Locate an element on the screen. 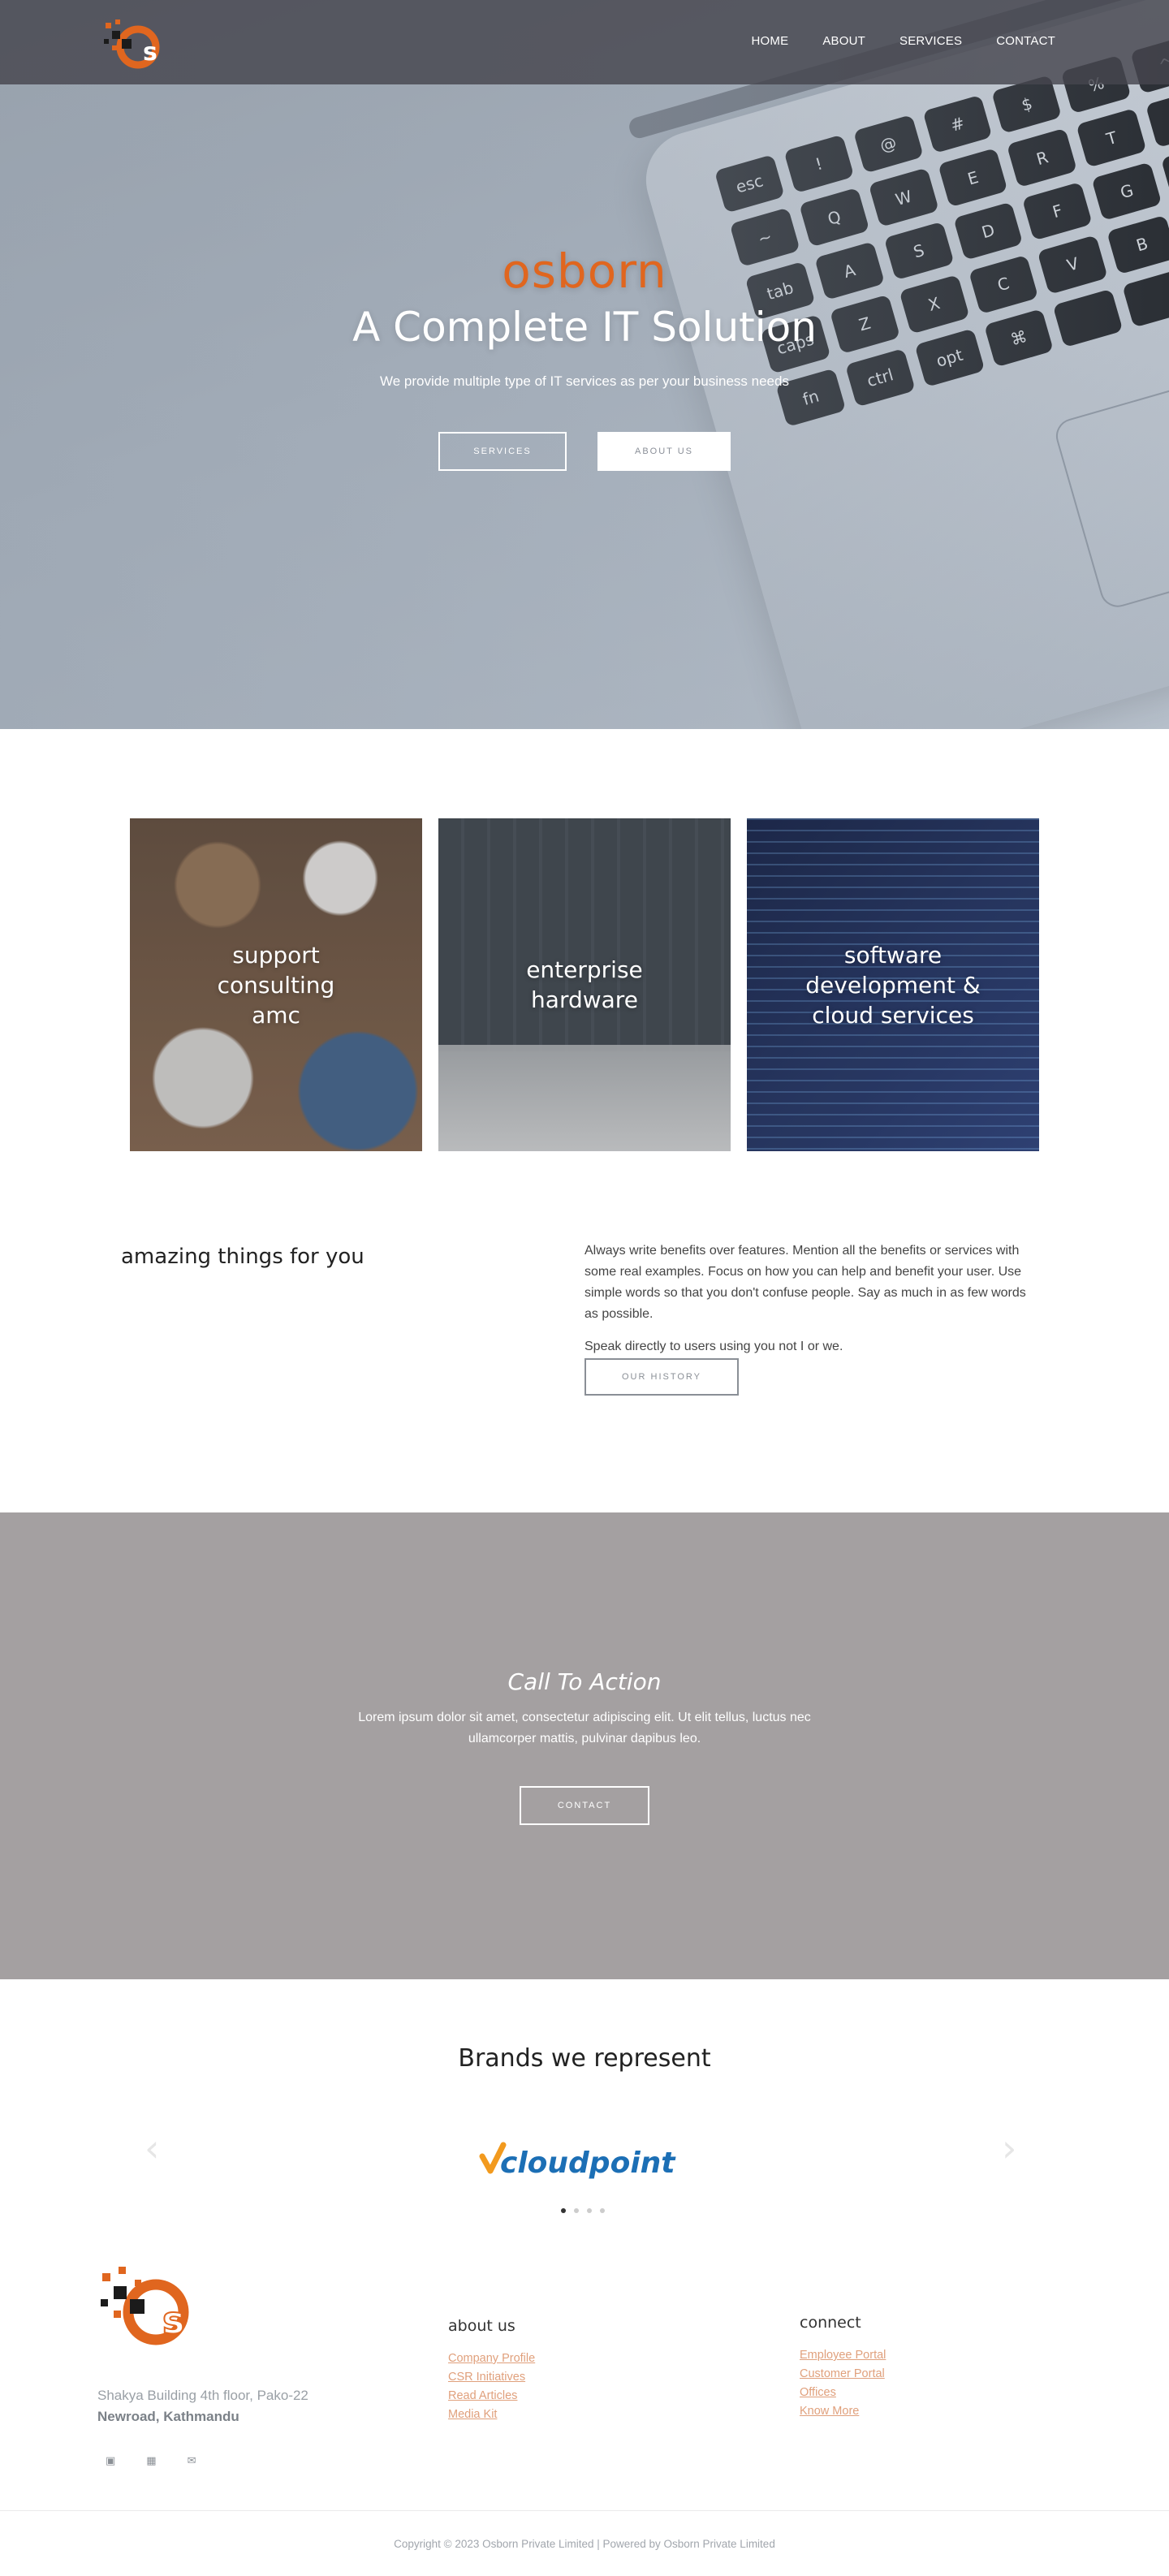 This screenshot has height=2576, width=1169. service-card-label: enterprise hardware is located at coordinates (584, 984).